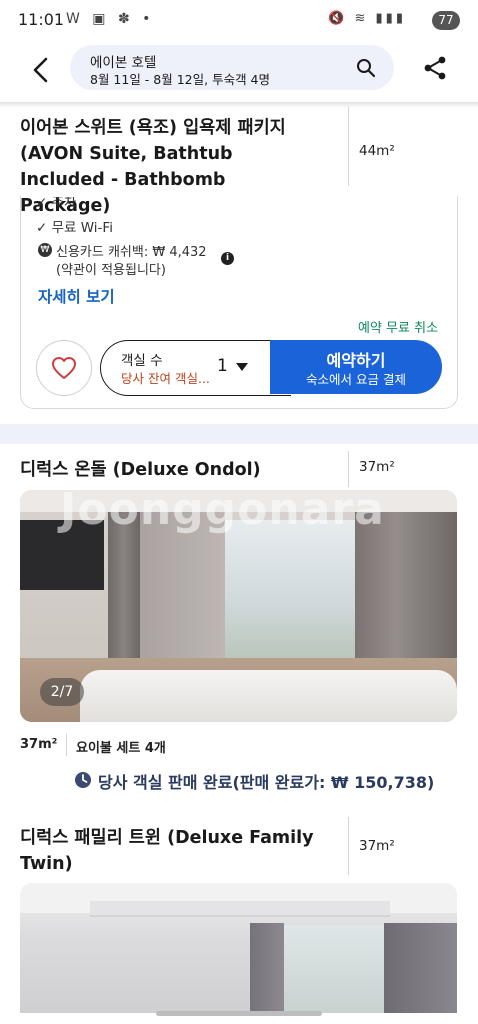  Describe the element at coordinates (123, 63) in the screenshot. I see `hotel-name: 에이본 호텔` at that location.